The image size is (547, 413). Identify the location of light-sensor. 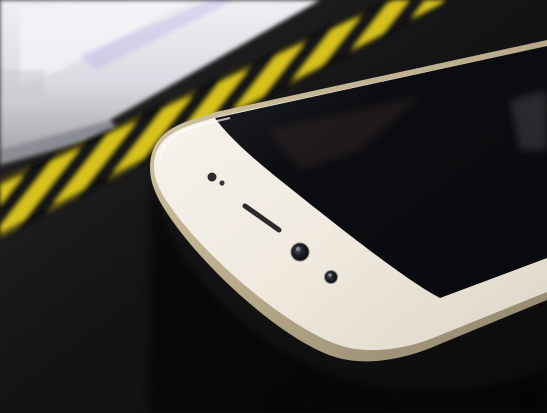
(222, 183).